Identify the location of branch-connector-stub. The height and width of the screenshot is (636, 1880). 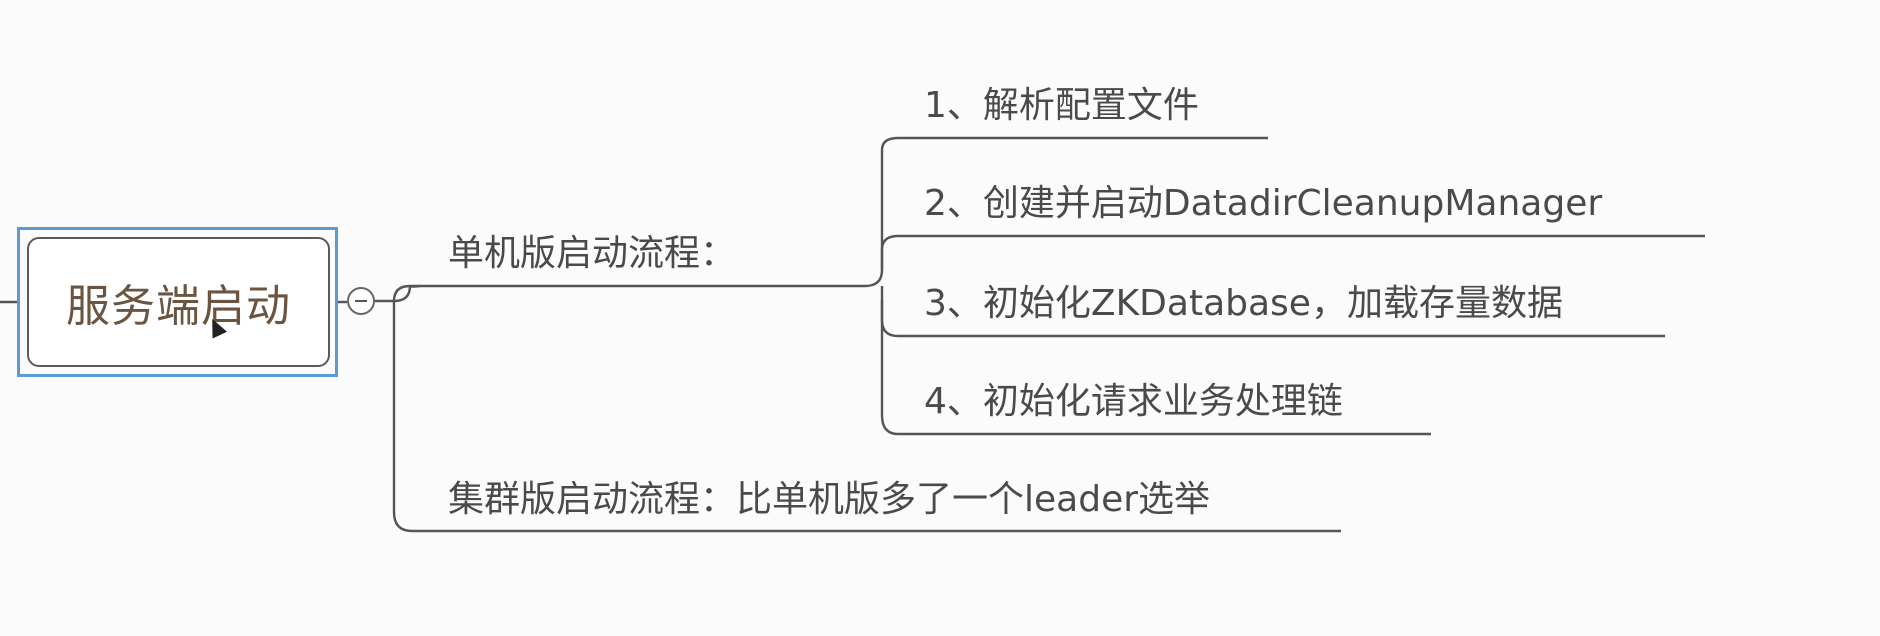
(398, 293).